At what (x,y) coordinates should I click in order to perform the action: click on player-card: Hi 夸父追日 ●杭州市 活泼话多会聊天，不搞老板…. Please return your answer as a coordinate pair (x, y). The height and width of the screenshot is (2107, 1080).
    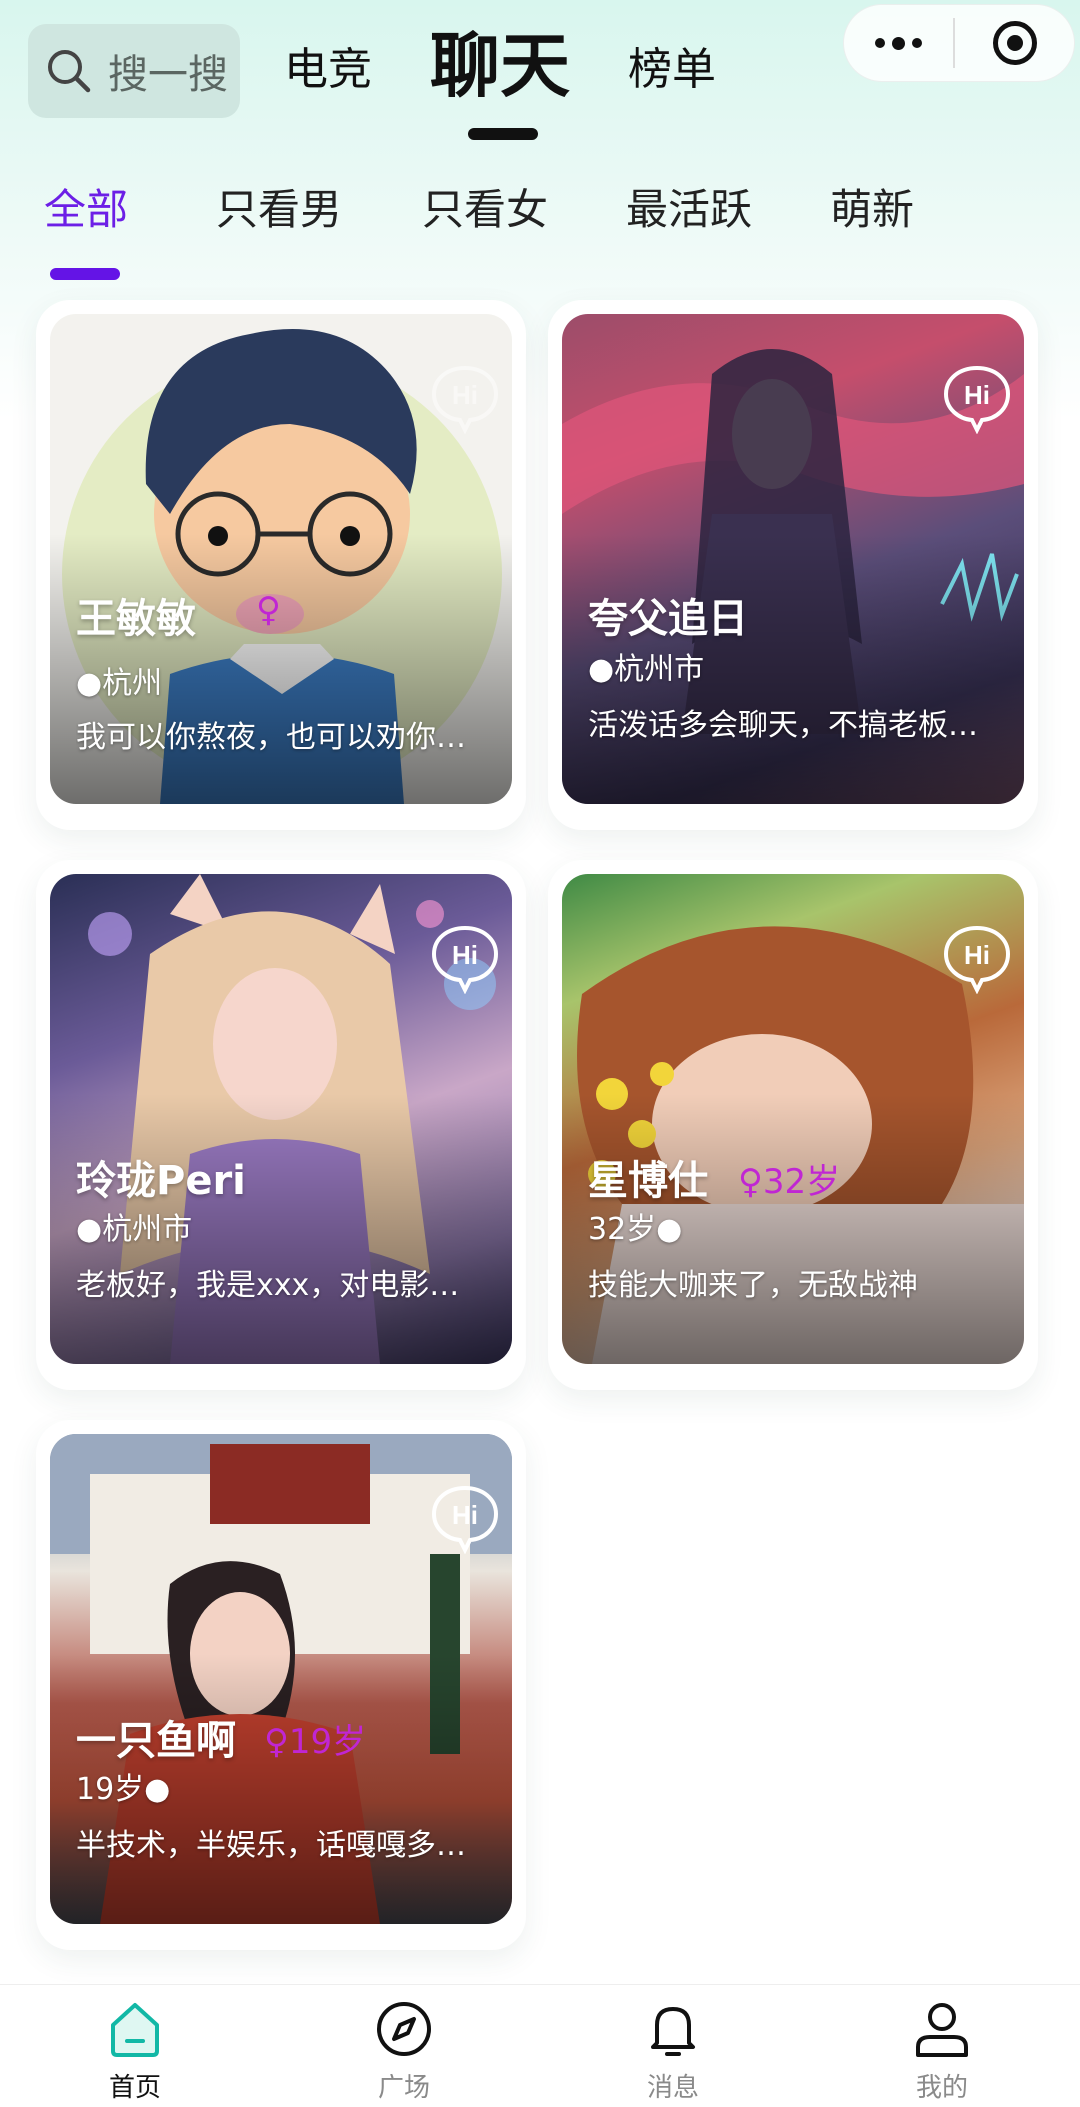
    Looking at the image, I should click on (793, 565).